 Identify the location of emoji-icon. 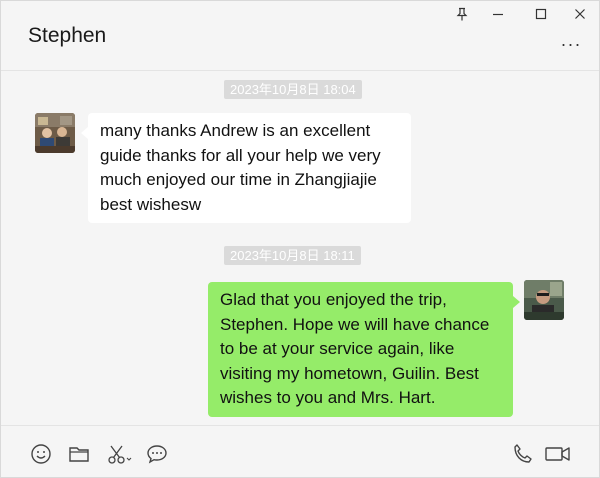
(41, 454).